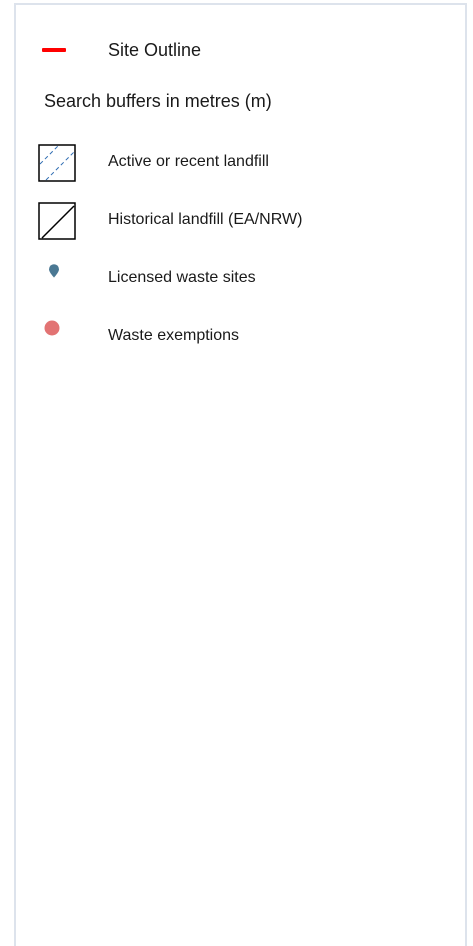 The image size is (473, 946). Describe the element at coordinates (158, 101) in the screenshot. I see `search-buffers-label: Search buffers in metres (m)` at that location.